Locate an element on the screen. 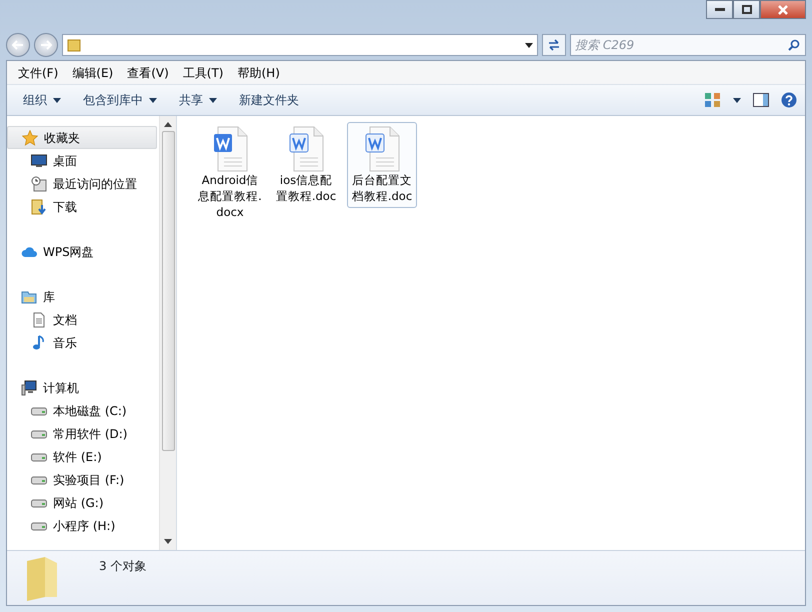 The image size is (812, 612). toolbar-button: 共享 is located at coordinates (198, 100).